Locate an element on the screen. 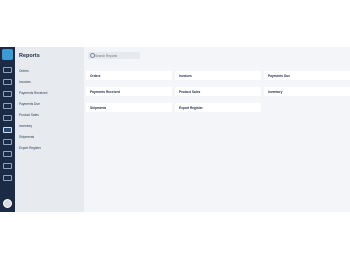 Image resolution: width=350 pixels, height=263 pixels. nav-rail is located at coordinates (7, 129).